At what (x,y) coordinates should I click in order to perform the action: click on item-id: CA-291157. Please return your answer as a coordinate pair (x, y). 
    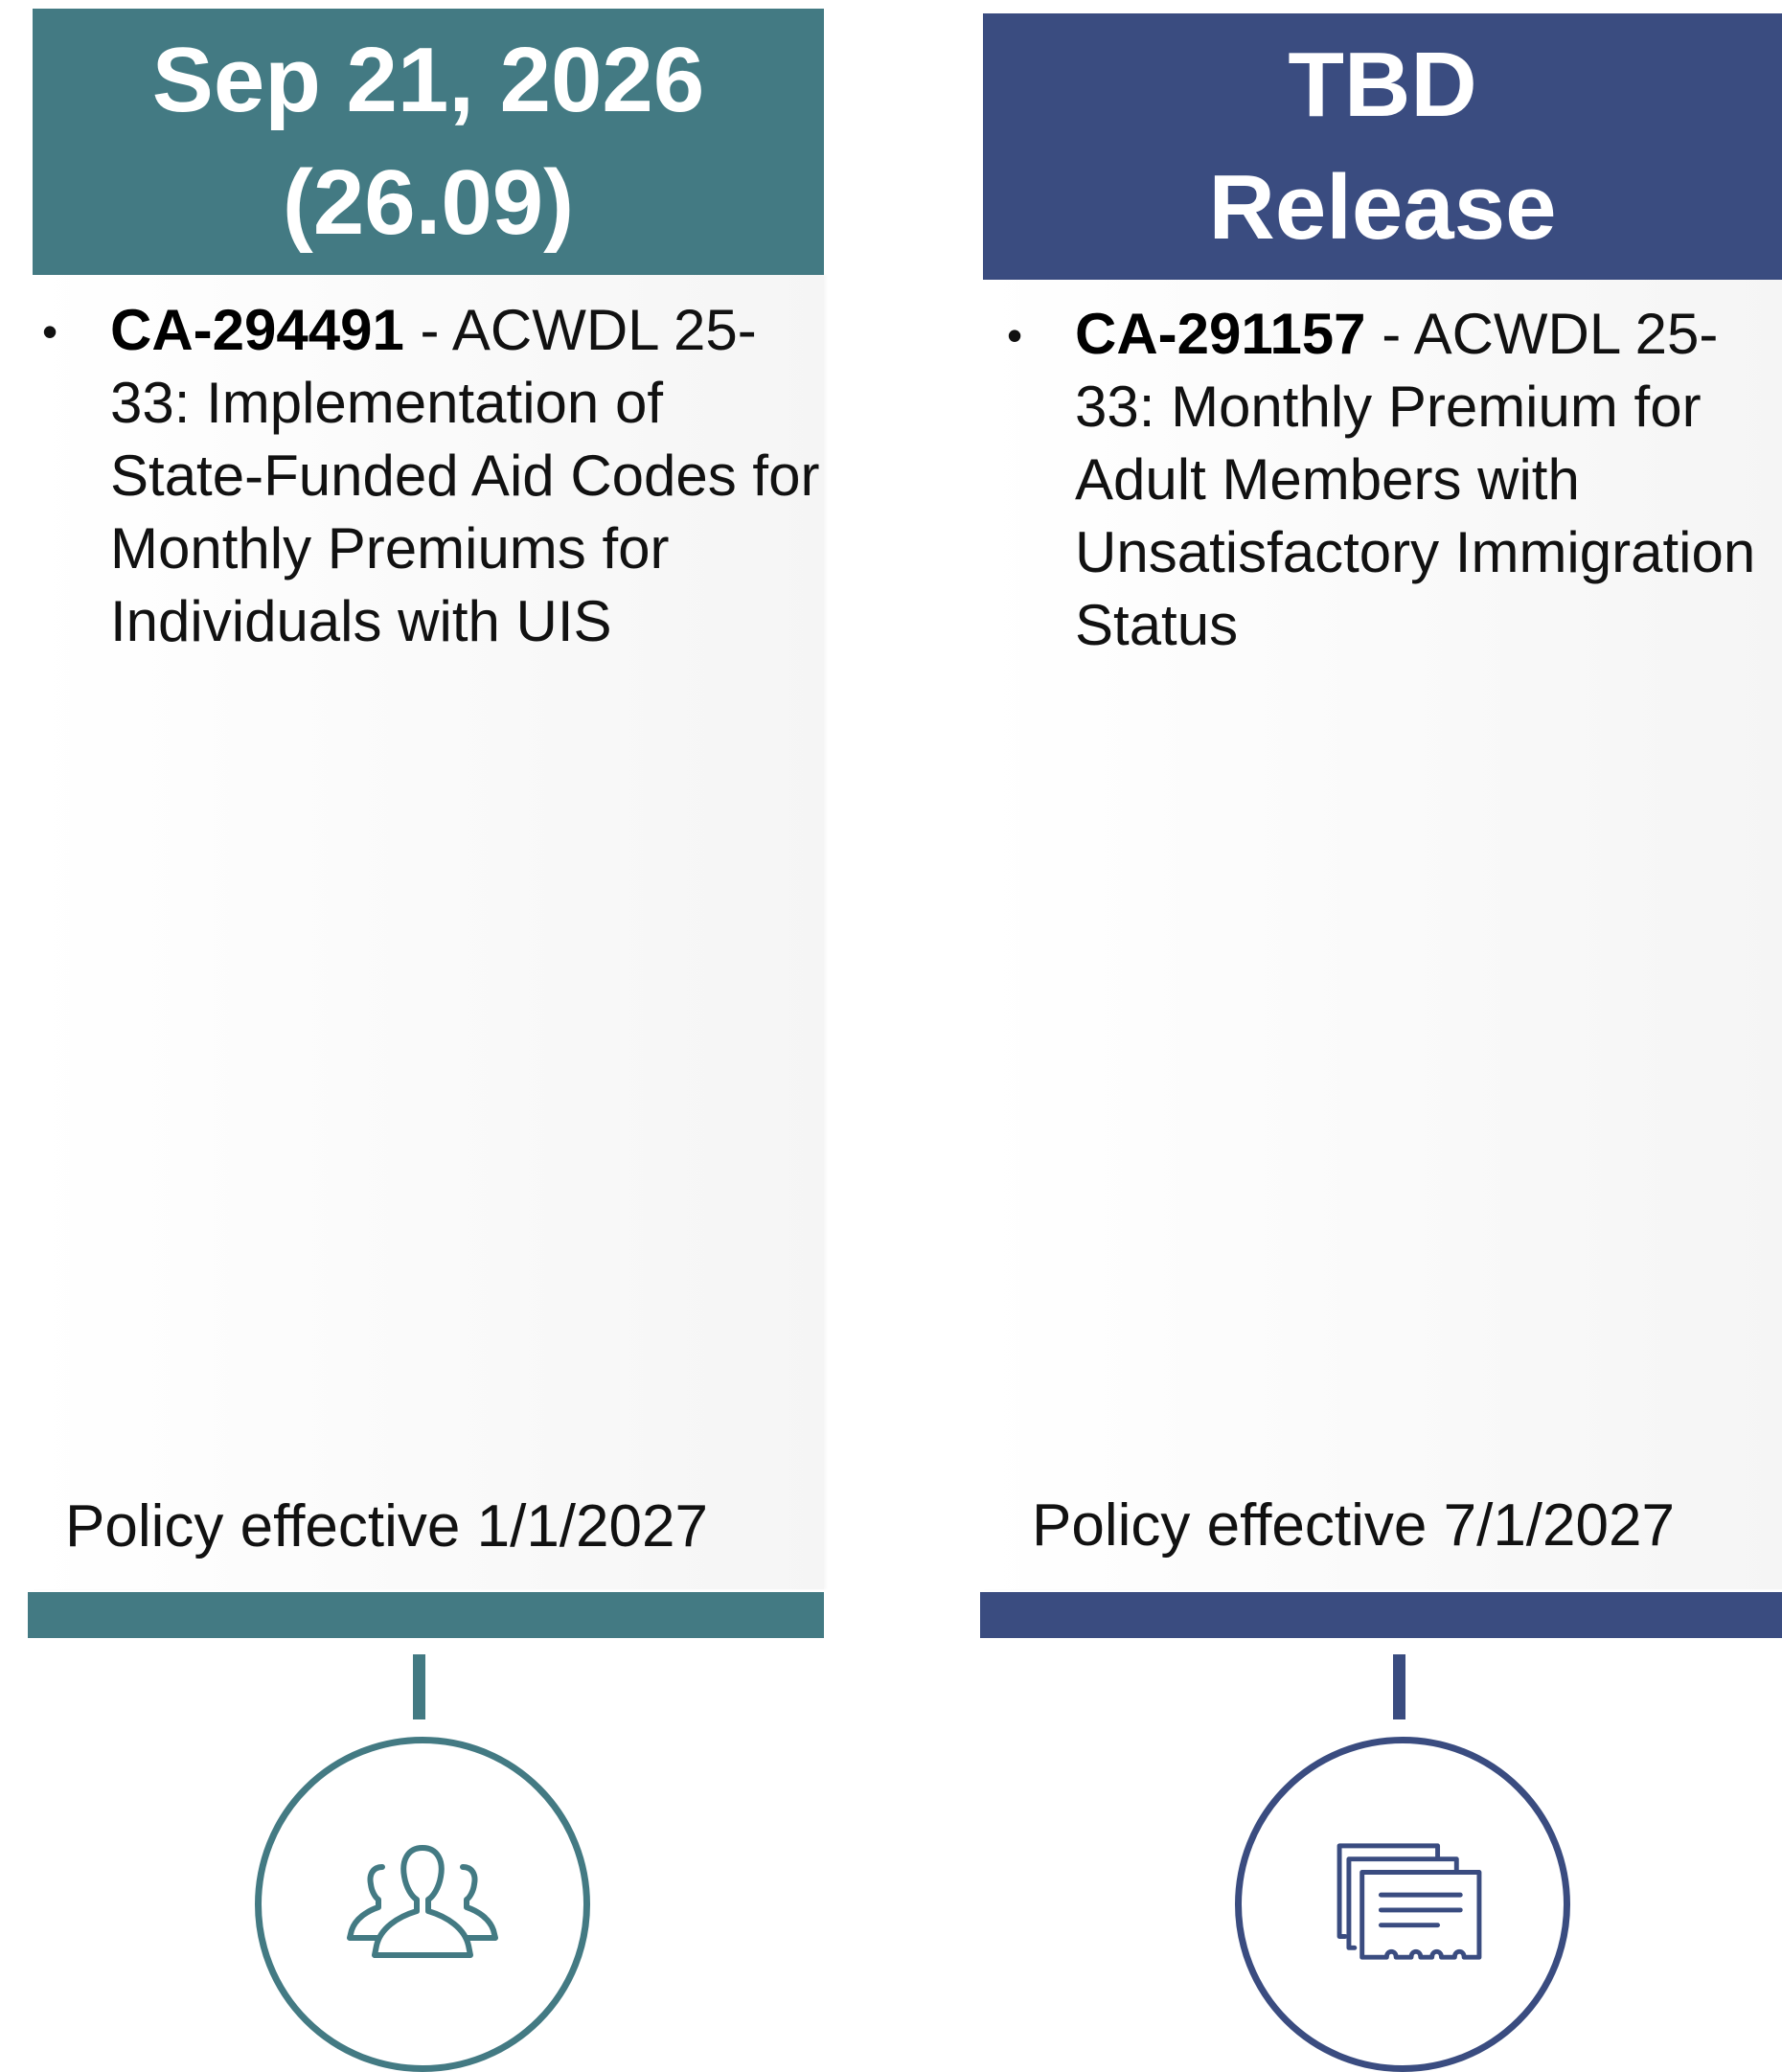
    Looking at the image, I should click on (1220, 334).